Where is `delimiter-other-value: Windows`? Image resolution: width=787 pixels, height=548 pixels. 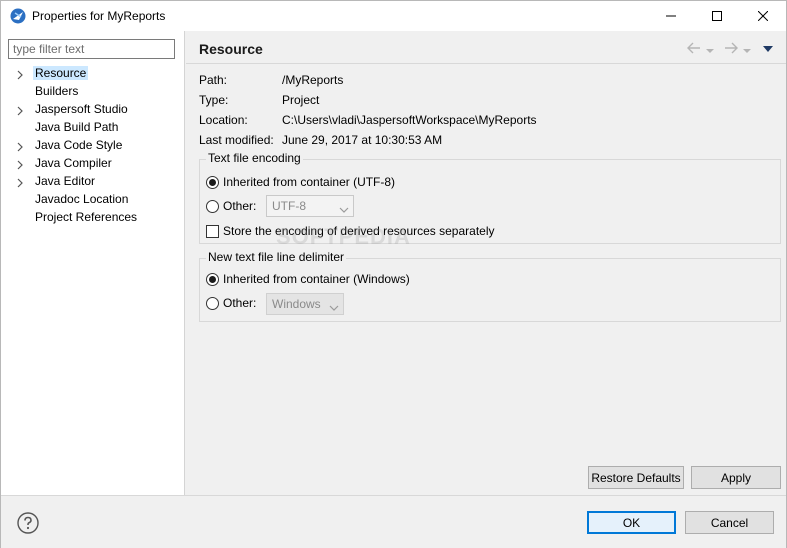 delimiter-other-value: Windows is located at coordinates (296, 304).